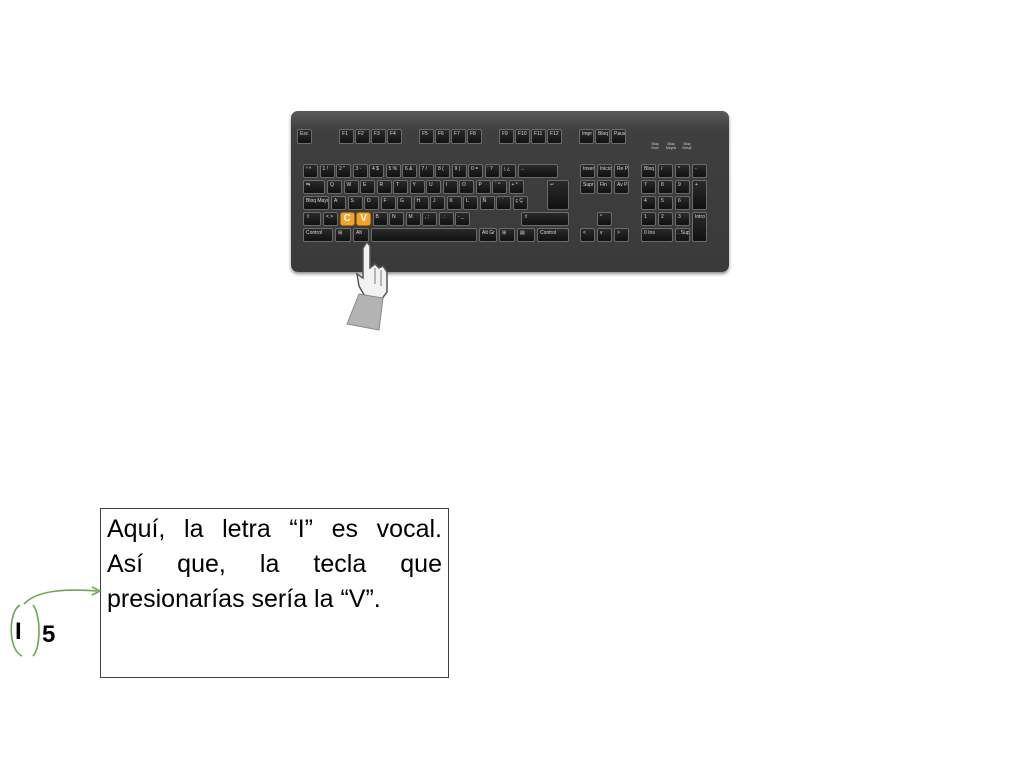  Describe the element at coordinates (671, 146) in the screenshot. I see `led-bloq-may-s: Bloq Mayús` at that location.